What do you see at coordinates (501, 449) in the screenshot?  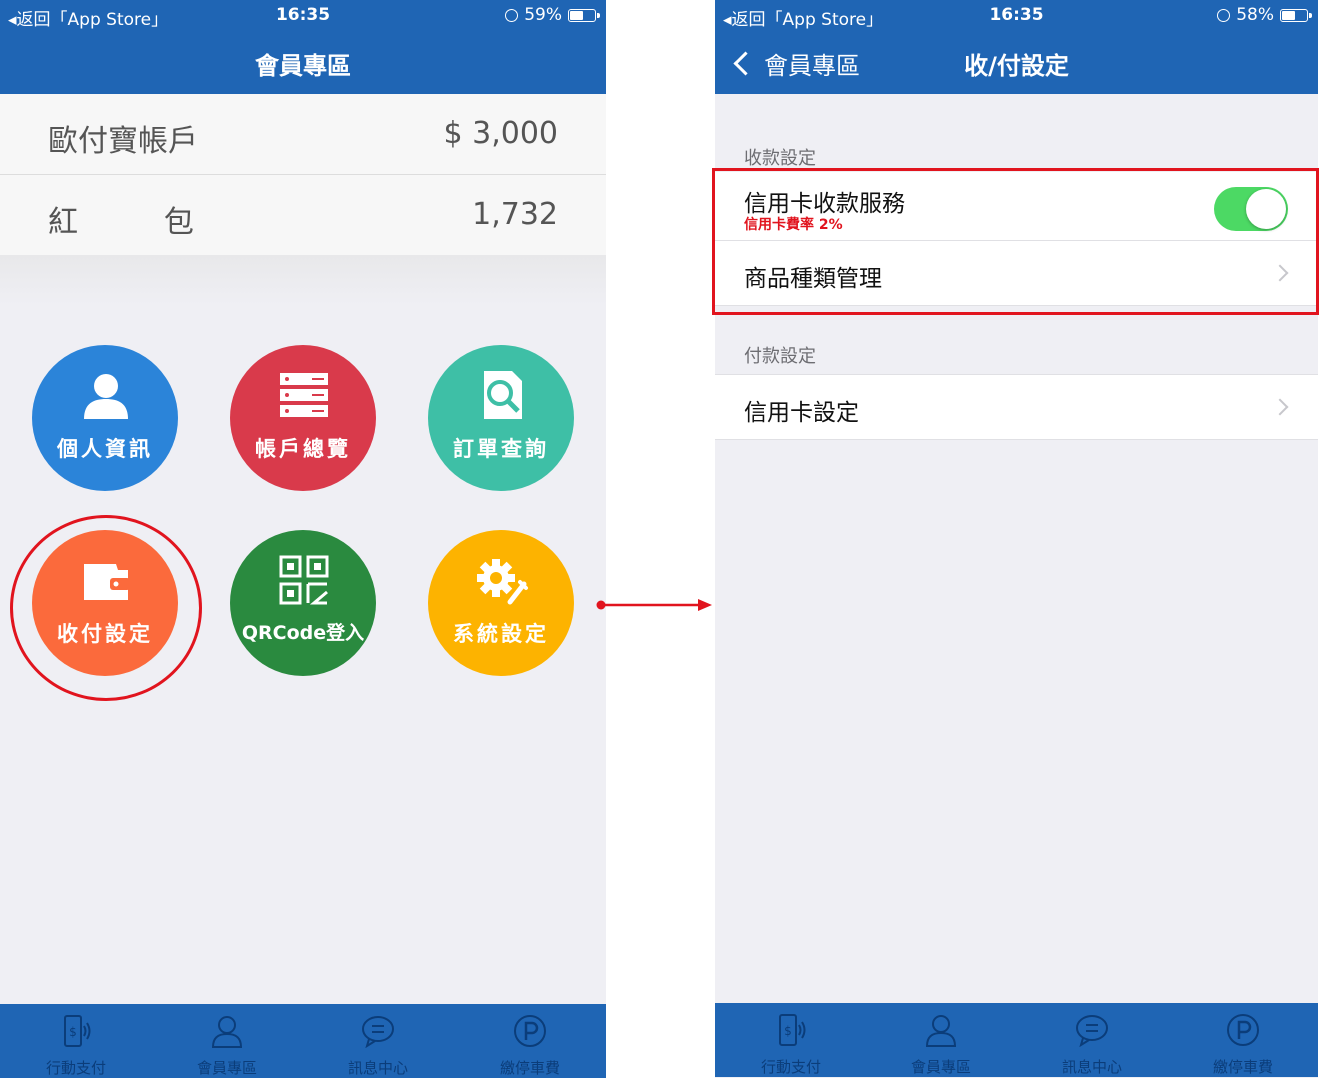 I see `menu-label: 訂單查詢` at bounding box center [501, 449].